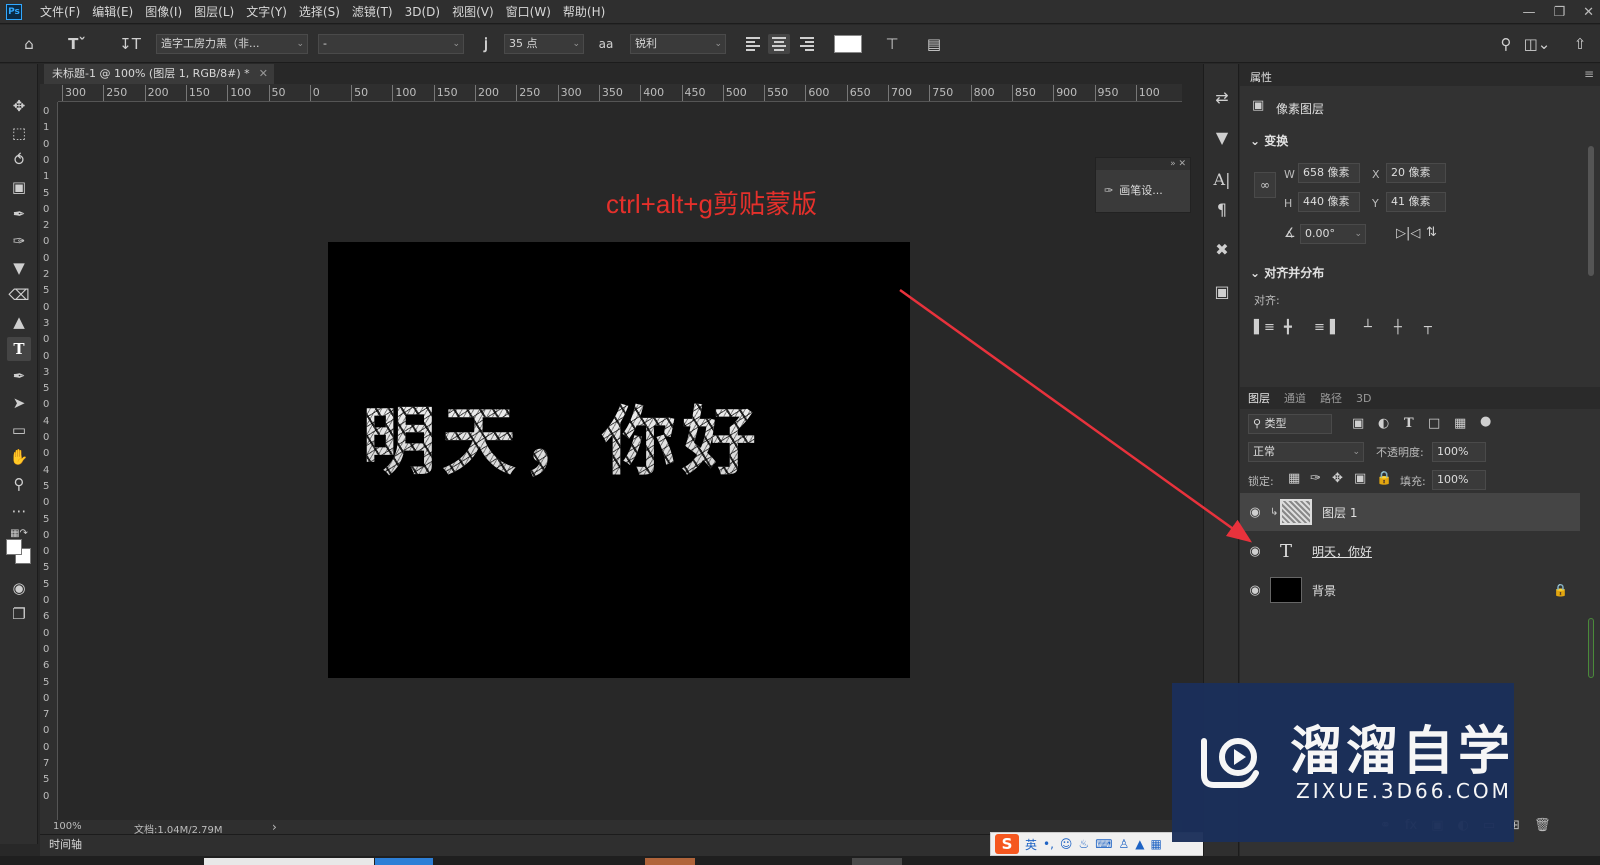  I want to click on menu-layer: 图层(L), so click(214, 12).